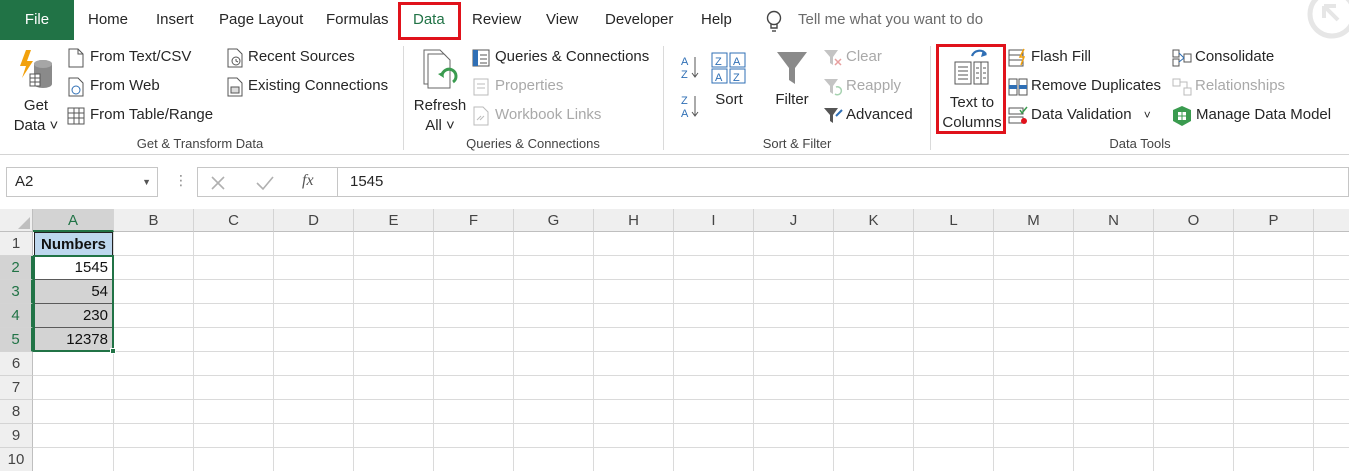 Image resolution: width=1349 pixels, height=471 pixels. I want to click on row-header-5: 5, so click(16, 340).